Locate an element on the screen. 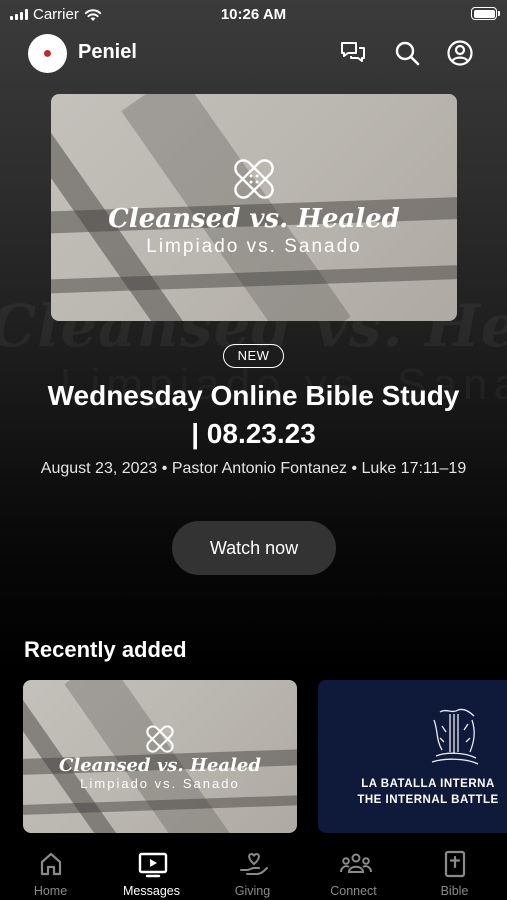  card-title: Cleansed vs. Healed is located at coordinates (160, 765).